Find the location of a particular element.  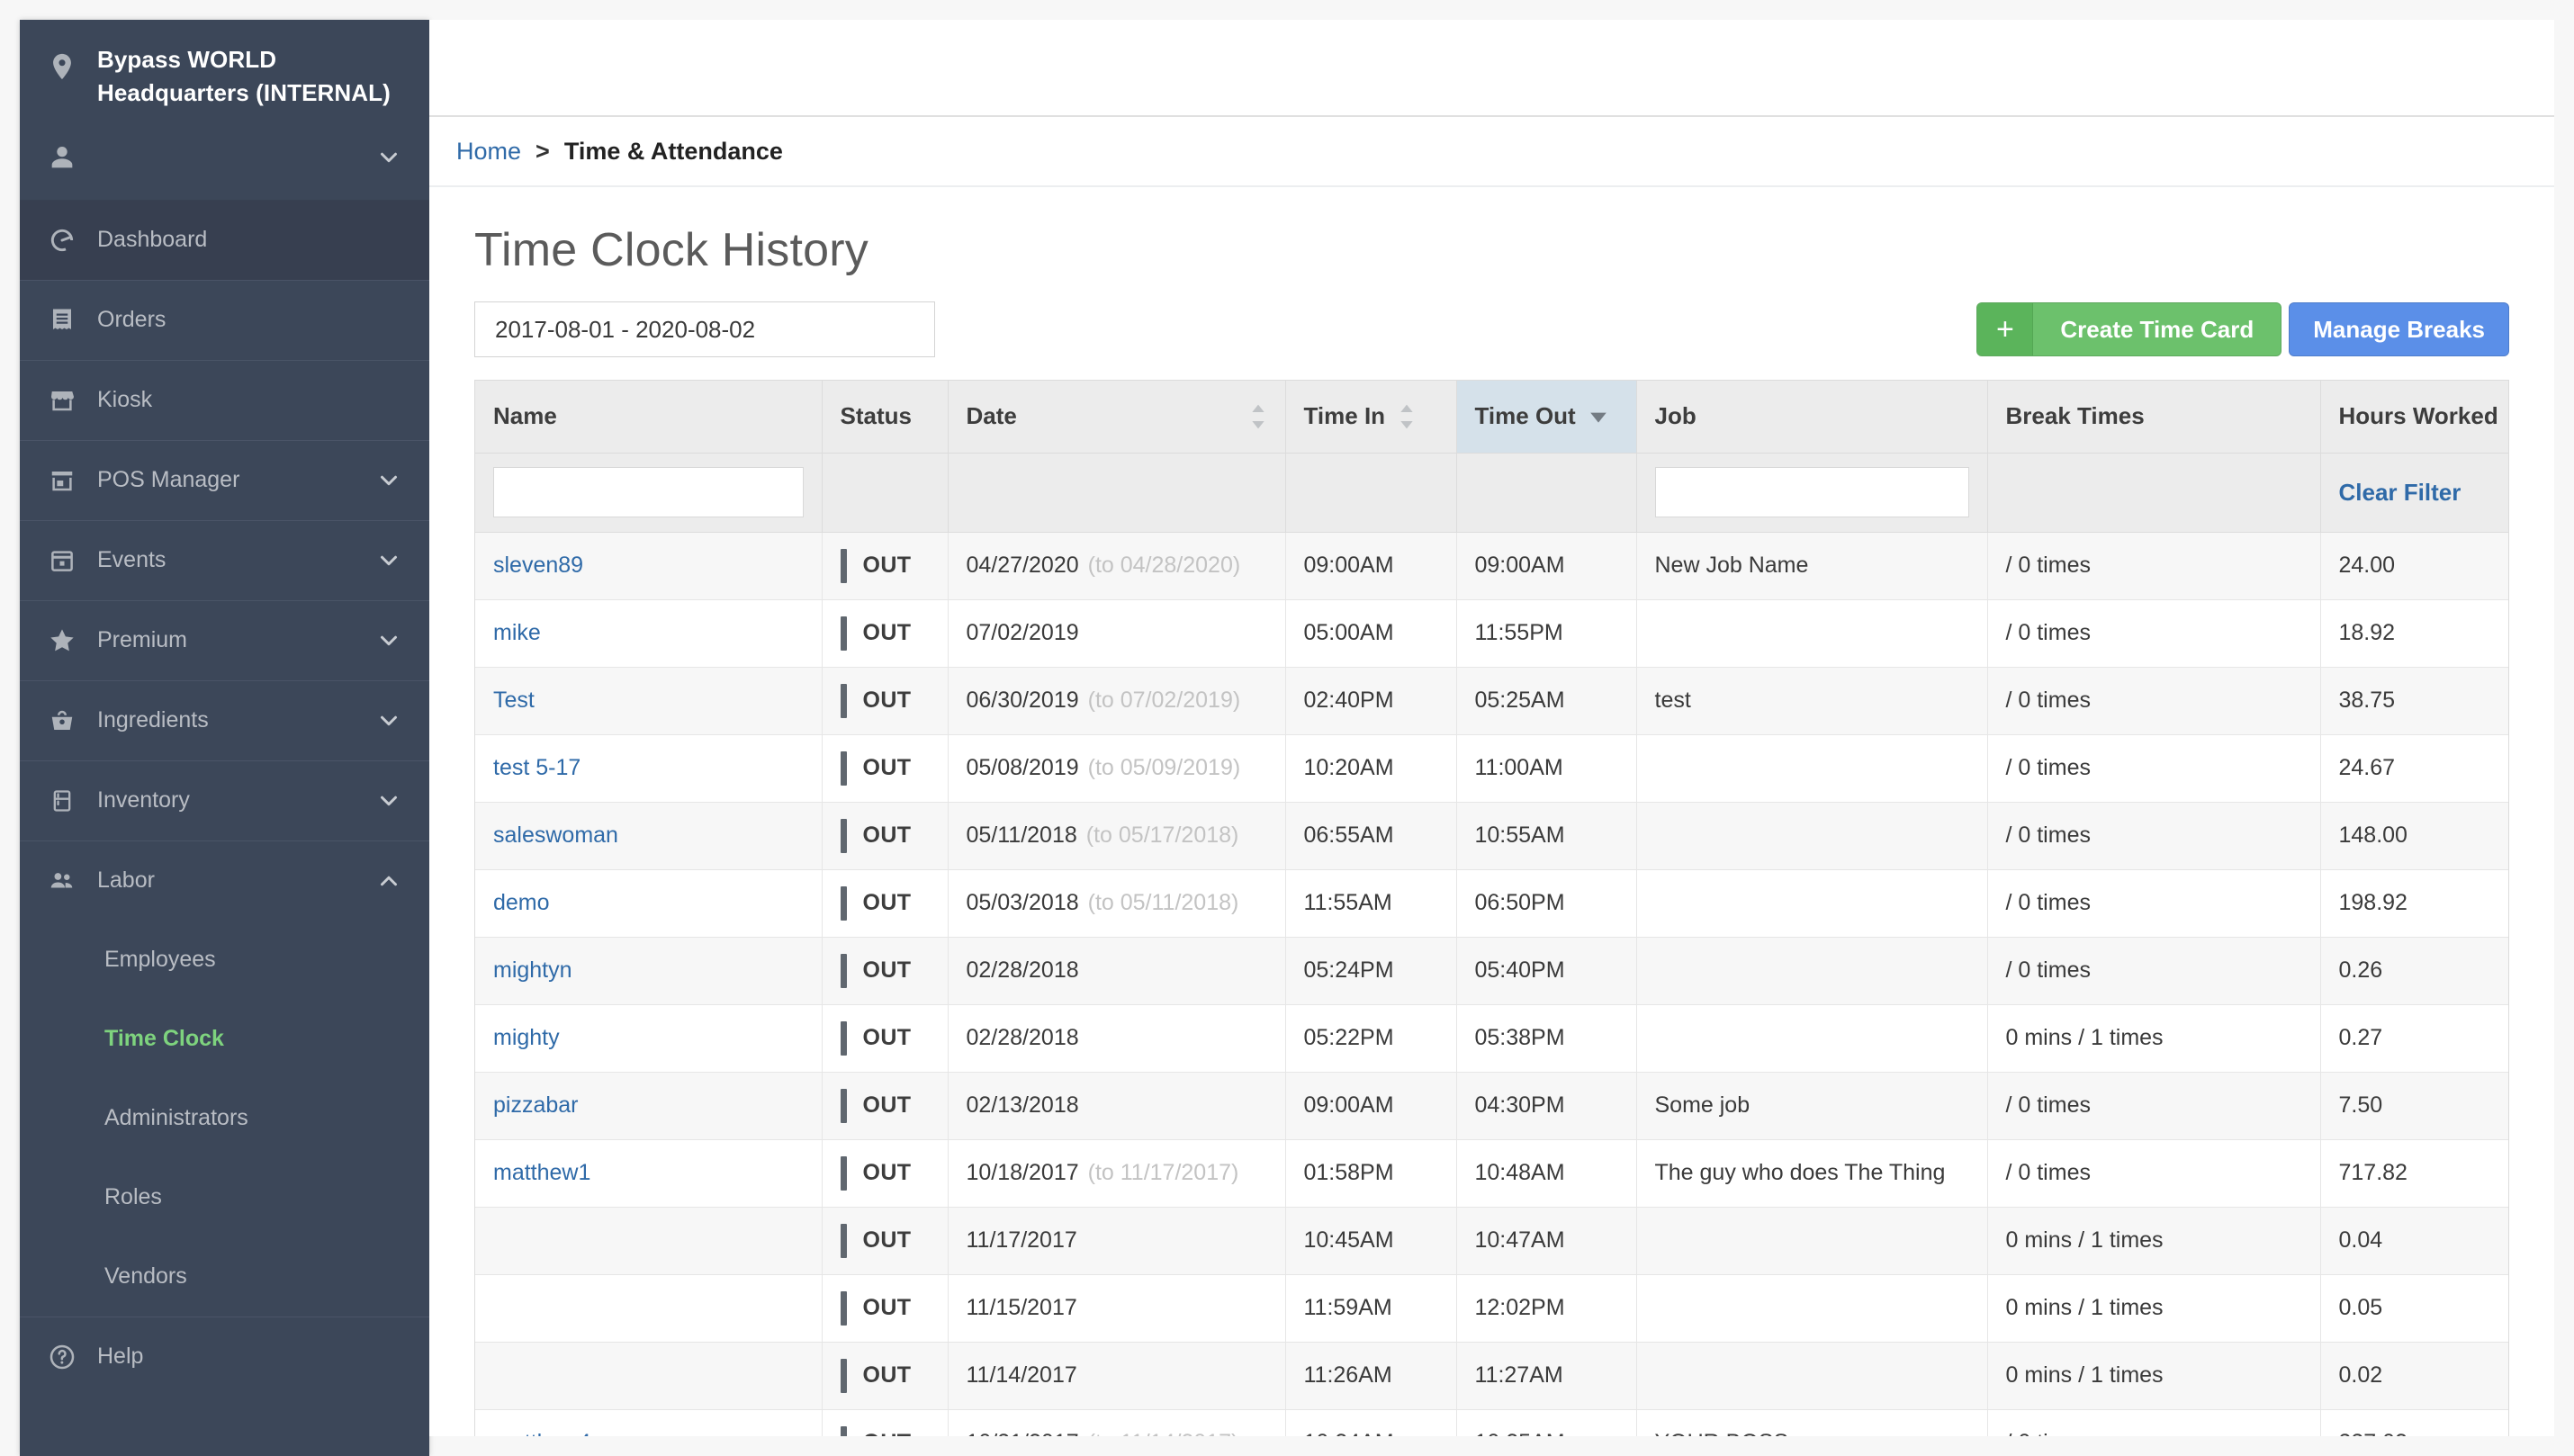

sidebar-item-premium: Premium is located at coordinates (225, 639).